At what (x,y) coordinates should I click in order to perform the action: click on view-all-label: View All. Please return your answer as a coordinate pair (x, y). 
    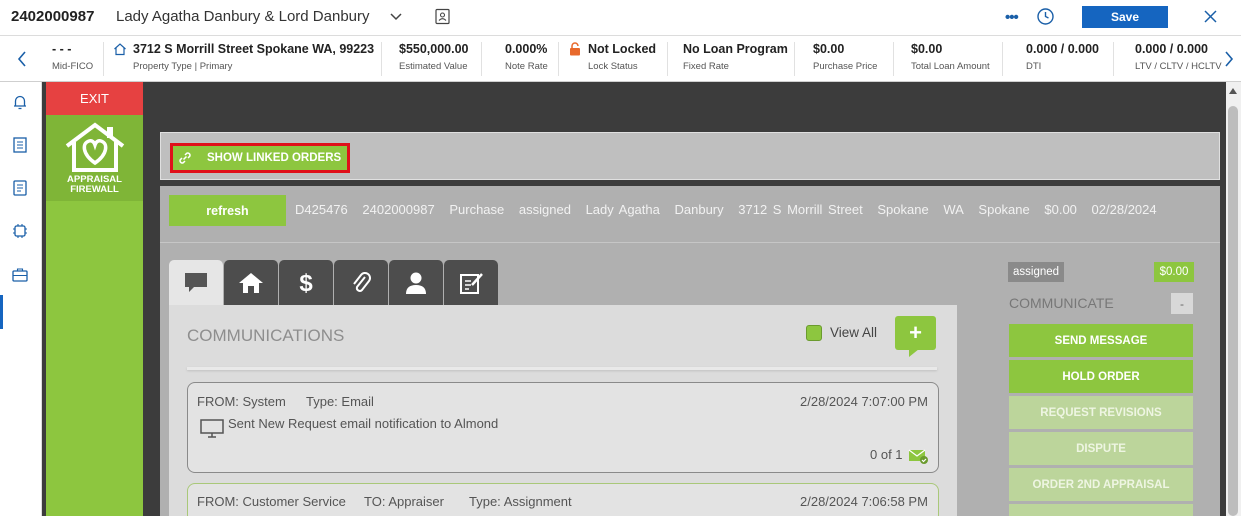
    Looking at the image, I should click on (853, 332).